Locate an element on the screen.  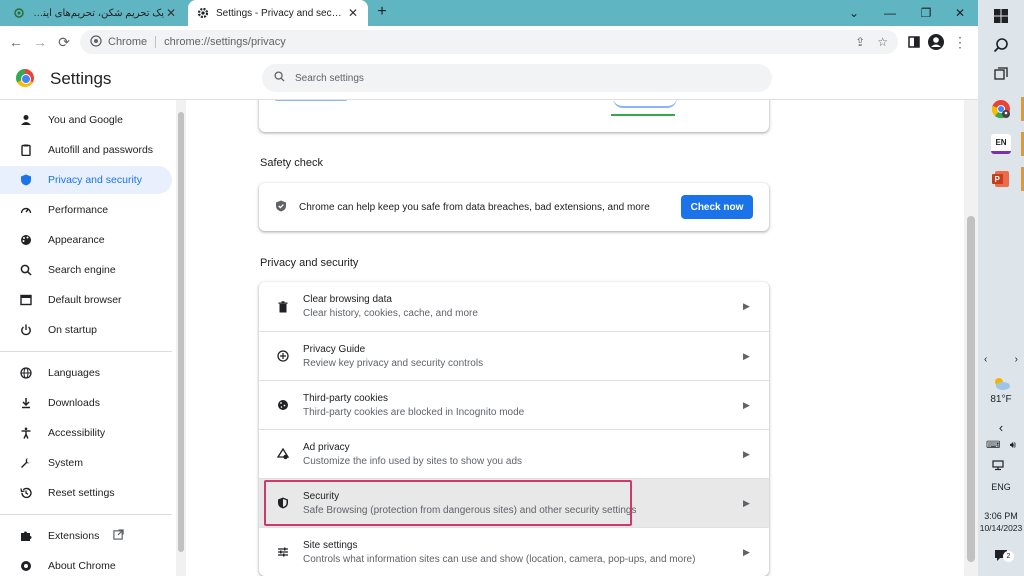
sidebar-divider is located at coordinates (86, 351).